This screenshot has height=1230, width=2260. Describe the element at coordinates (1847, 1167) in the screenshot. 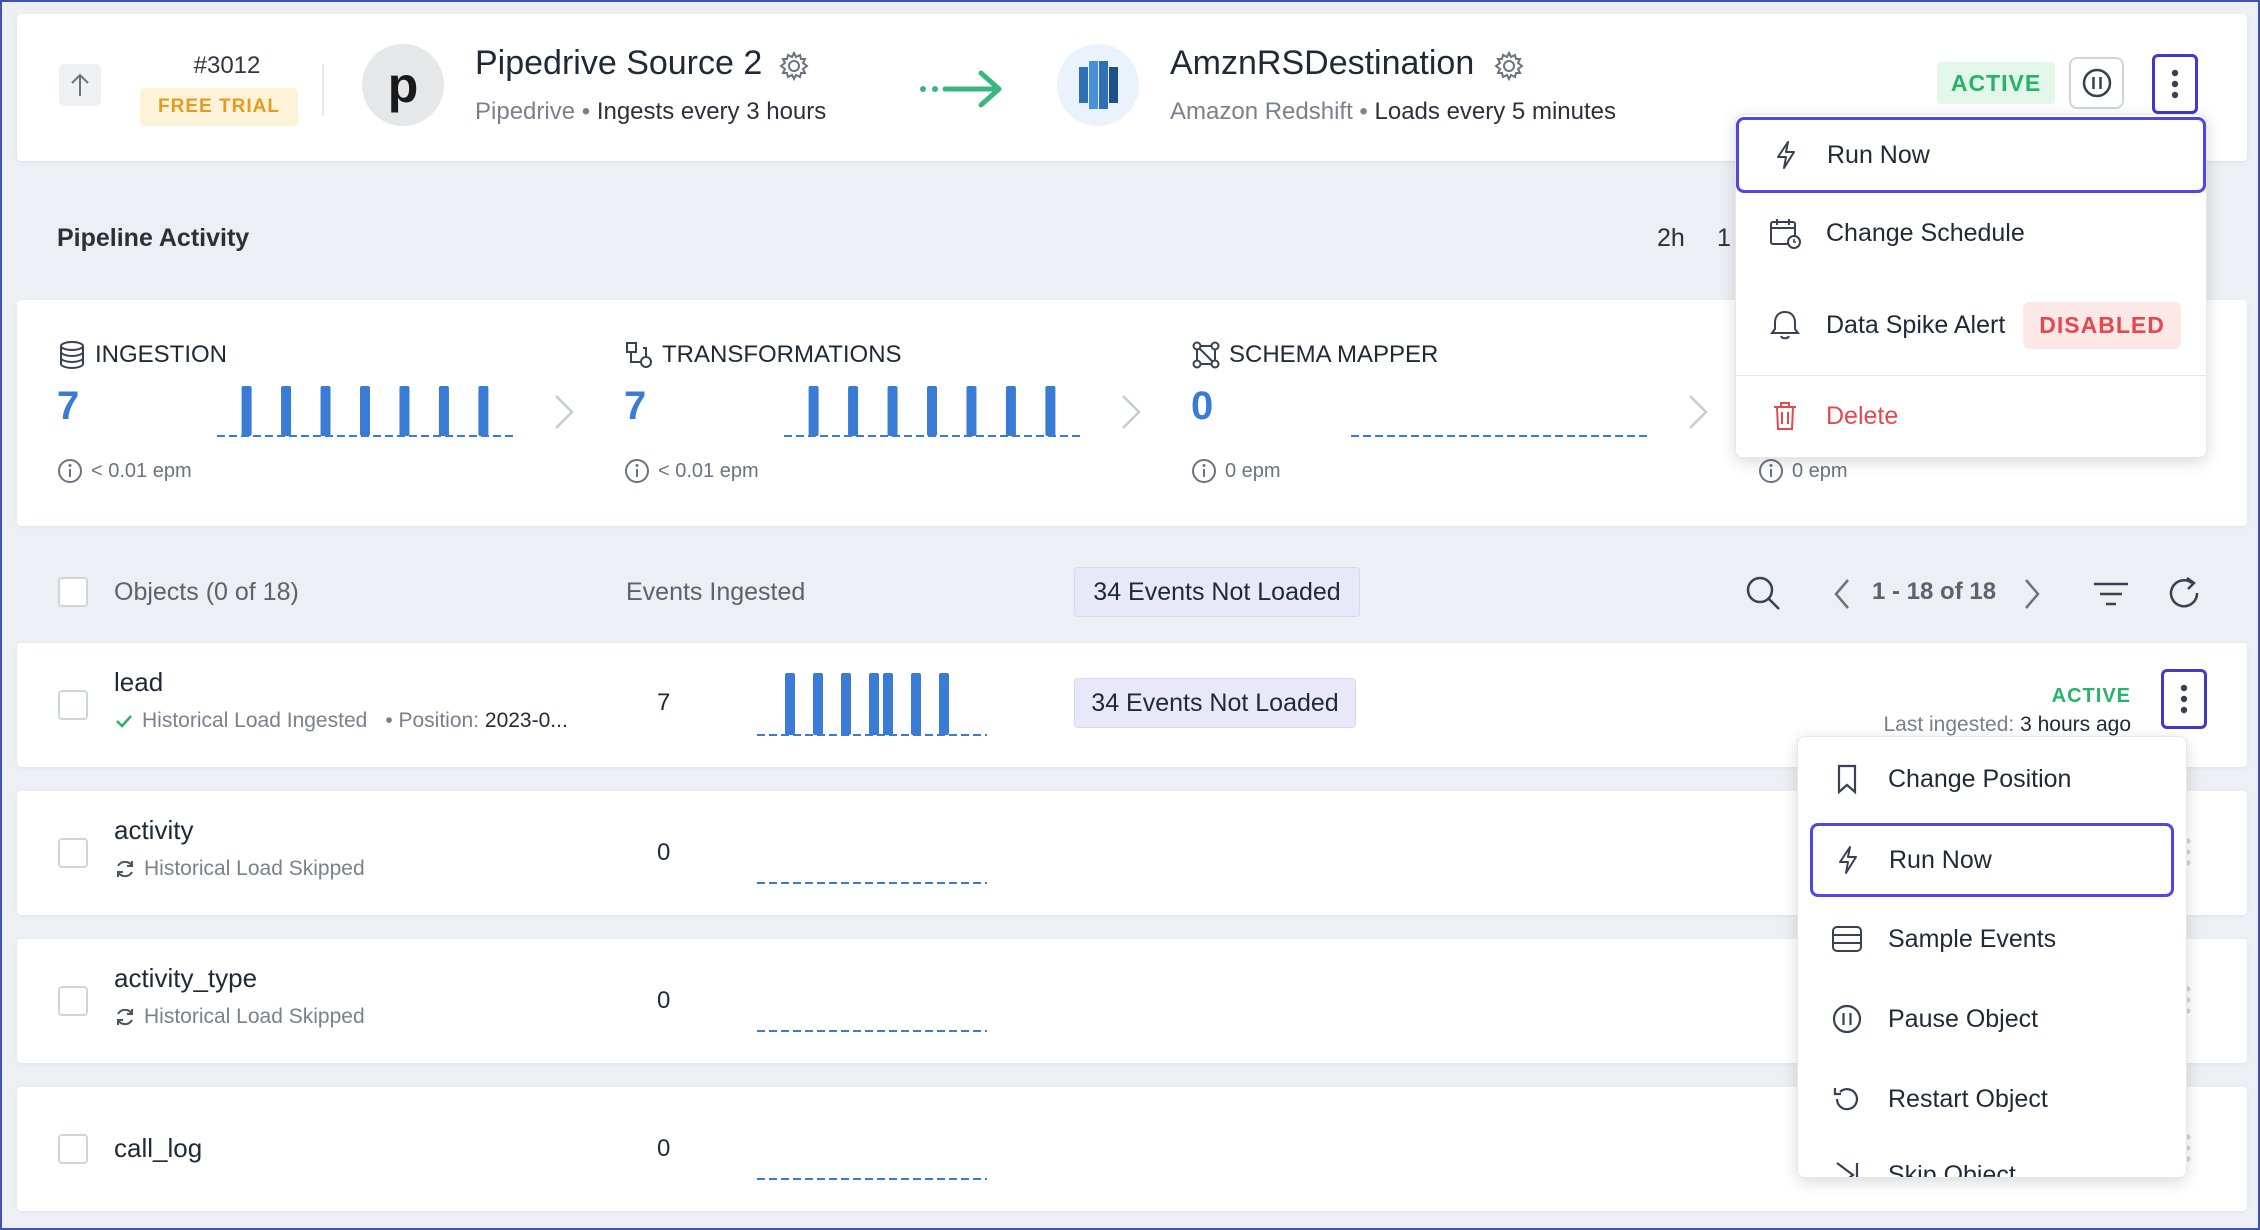

I see `skip-icon` at that location.